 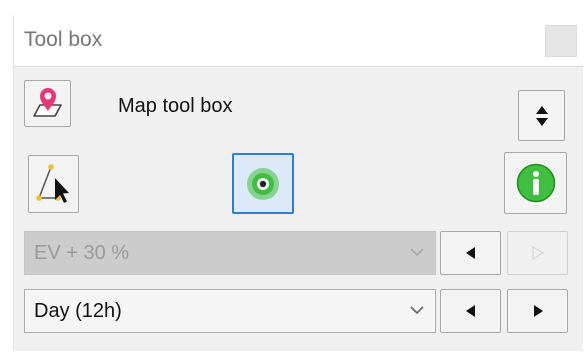 I want to click on info-button, so click(x=535, y=183).